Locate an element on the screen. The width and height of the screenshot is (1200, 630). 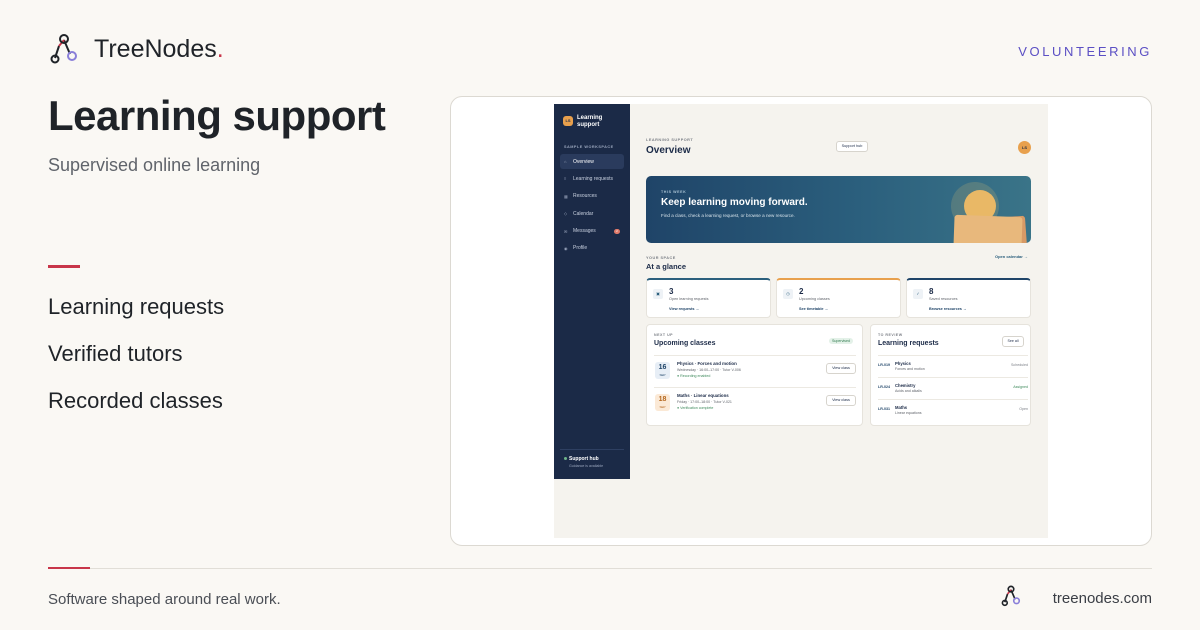
sidebar-item-label: Messages is located at coordinates (584, 231).